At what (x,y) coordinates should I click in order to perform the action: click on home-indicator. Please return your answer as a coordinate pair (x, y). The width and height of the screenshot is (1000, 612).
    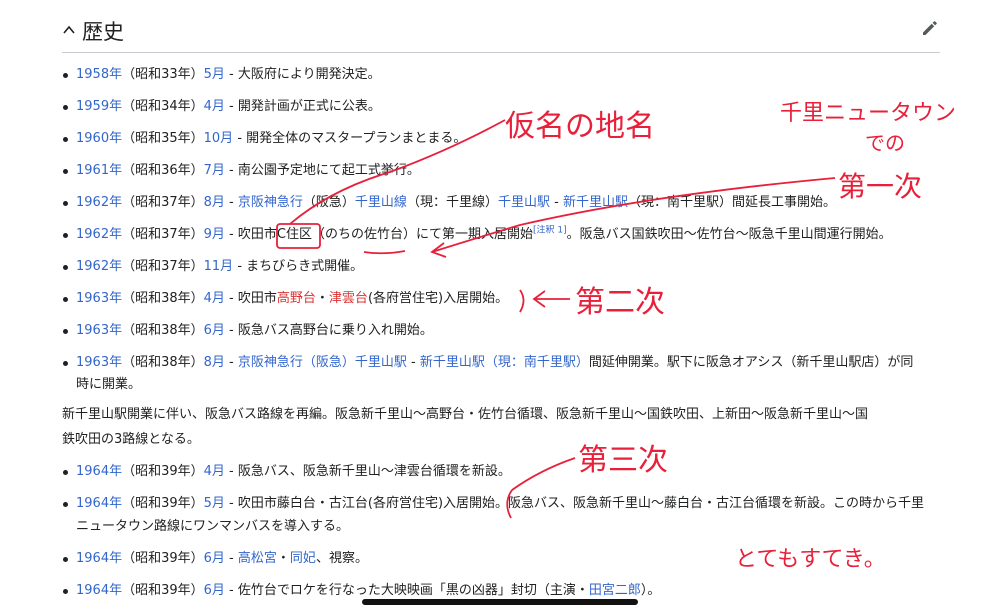
    Looking at the image, I should click on (500, 602).